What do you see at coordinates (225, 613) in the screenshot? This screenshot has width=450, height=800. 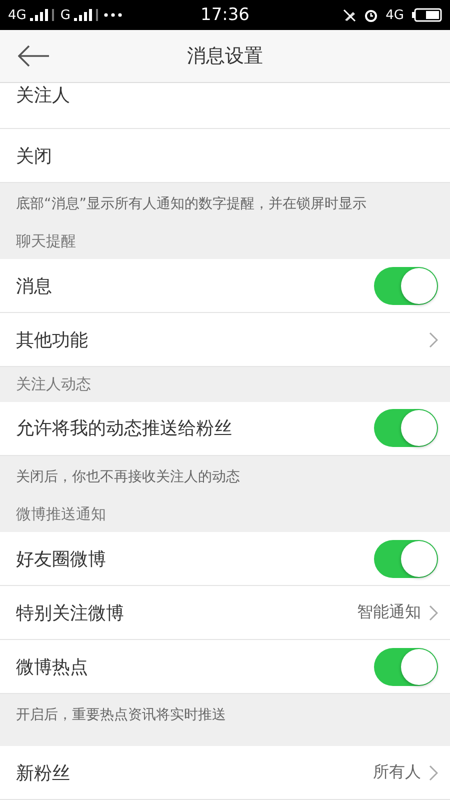 I see `settings-row: 特别关注微博 智能通知` at bounding box center [225, 613].